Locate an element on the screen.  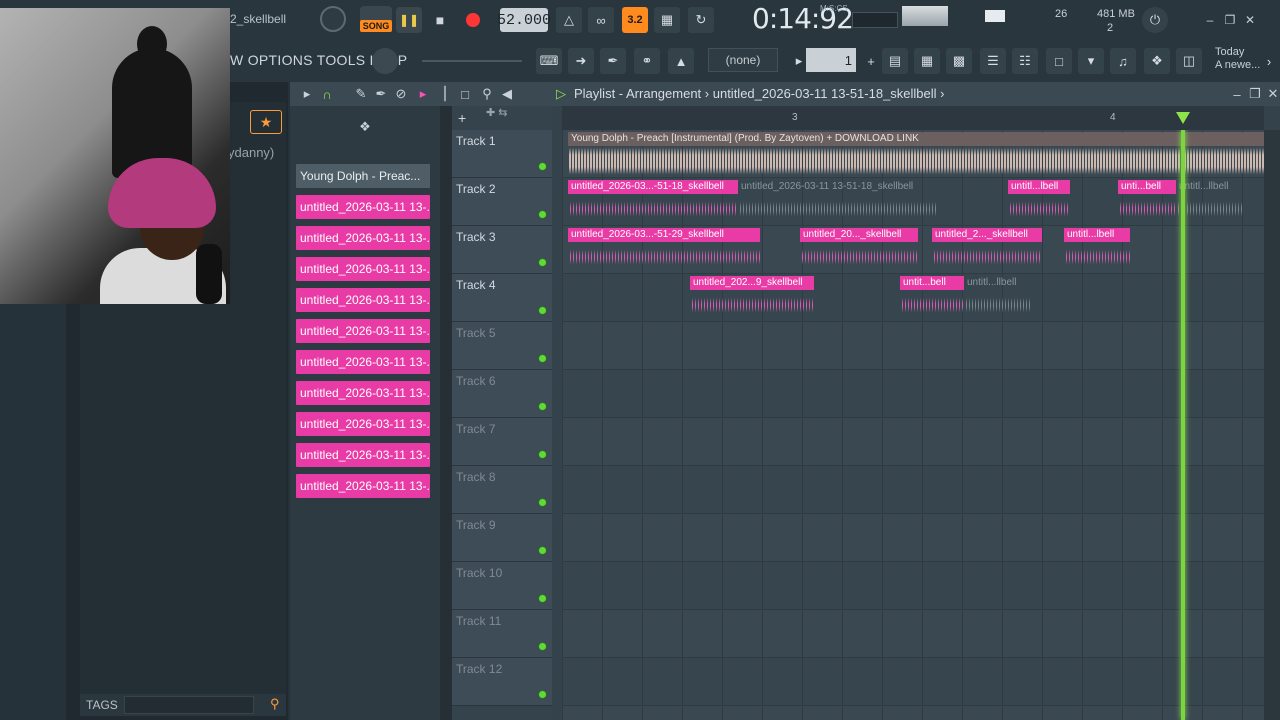
channel-rack-icon: ▩ is located at coordinates (959, 61).